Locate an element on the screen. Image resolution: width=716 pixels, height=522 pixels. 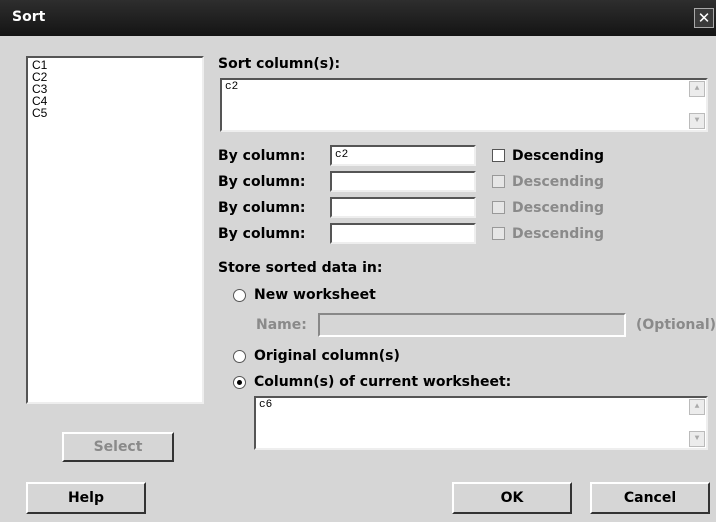
list-item: C3 is located at coordinates (115, 89).